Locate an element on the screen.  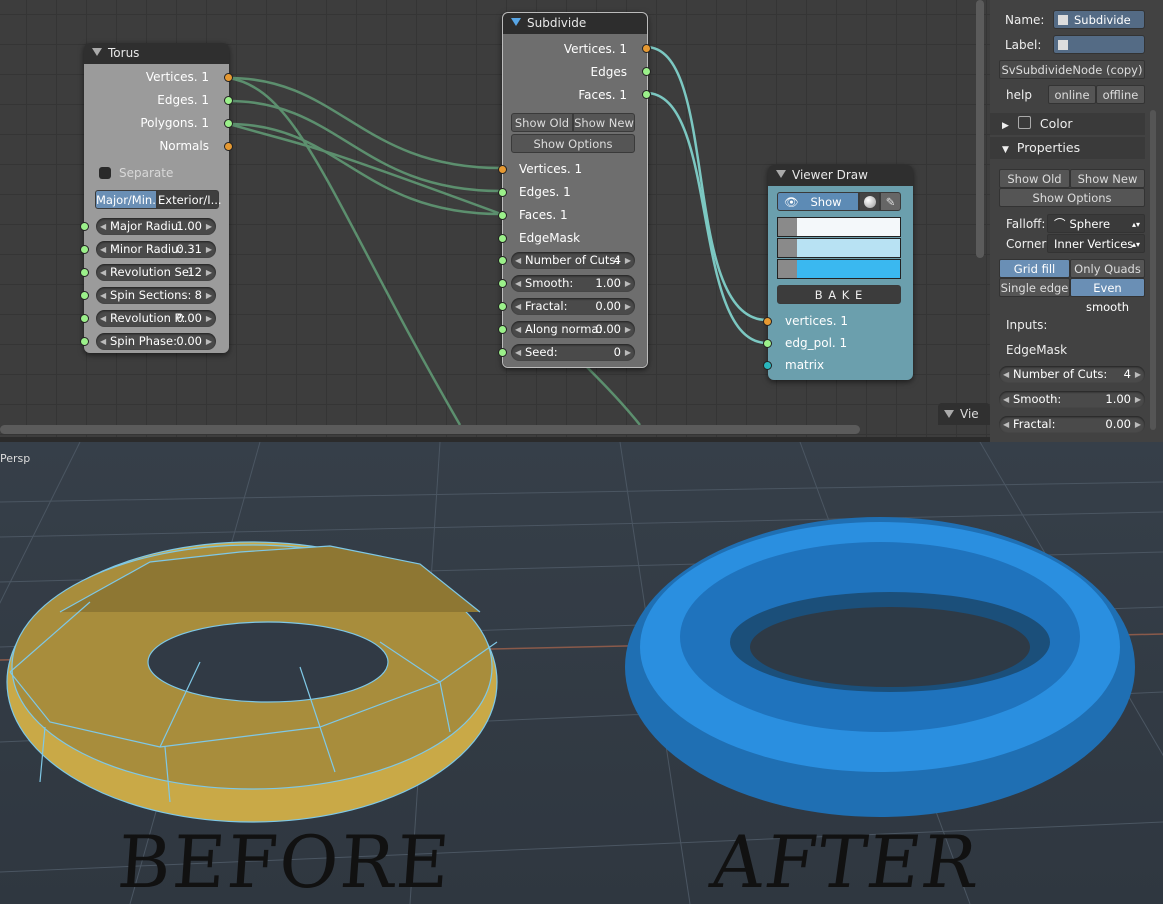
subdivide-faces-in-socket is located at coordinates (502, 215).